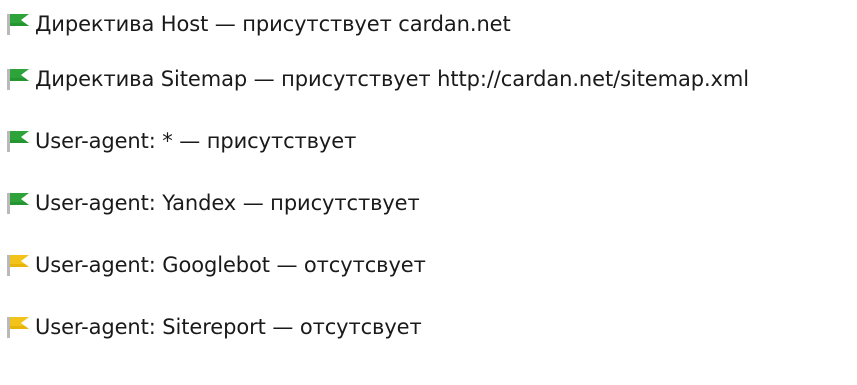  I want to click on check-item-user-agent-googlebot: User-agent: Googlebot — отсутсвует, so click(377, 265).